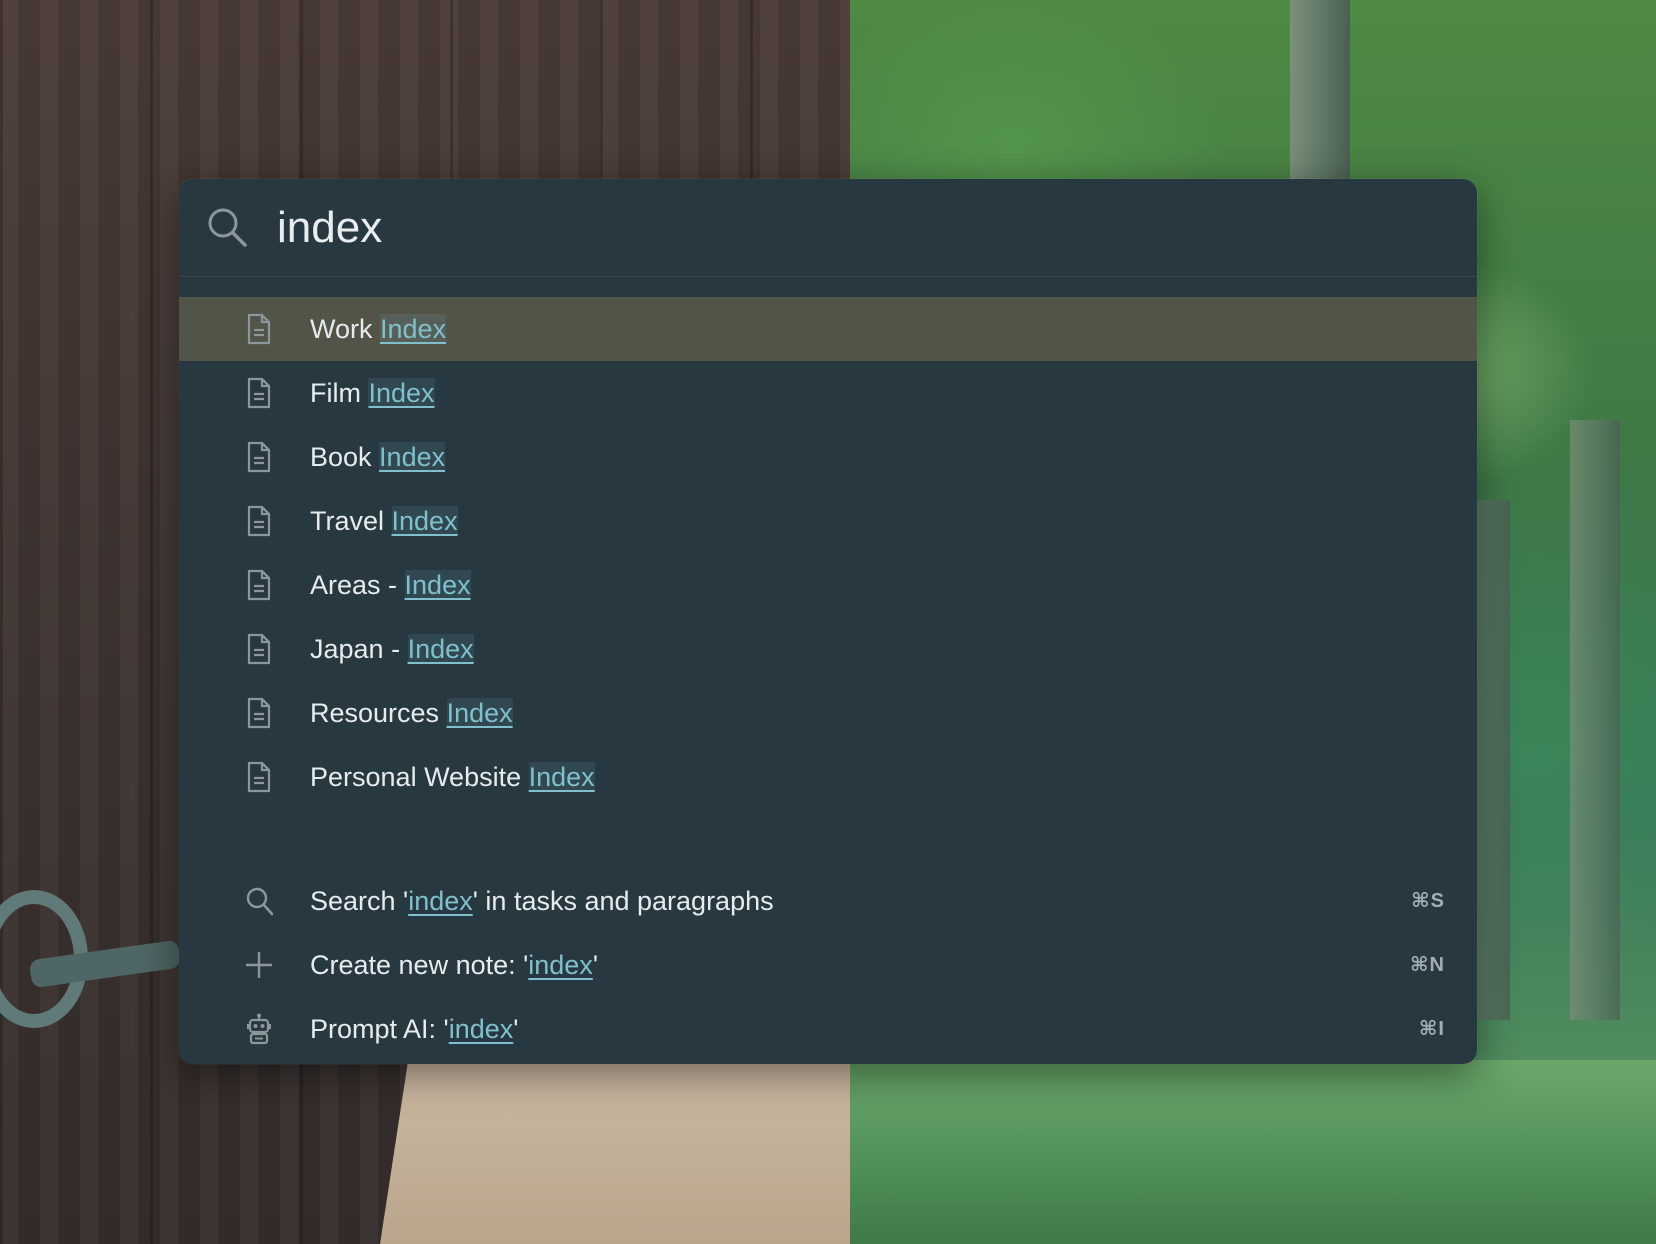 Image resolution: width=1656 pixels, height=1244 pixels. Describe the element at coordinates (828, 329) in the screenshot. I see `result-item: Work Index` at that location.